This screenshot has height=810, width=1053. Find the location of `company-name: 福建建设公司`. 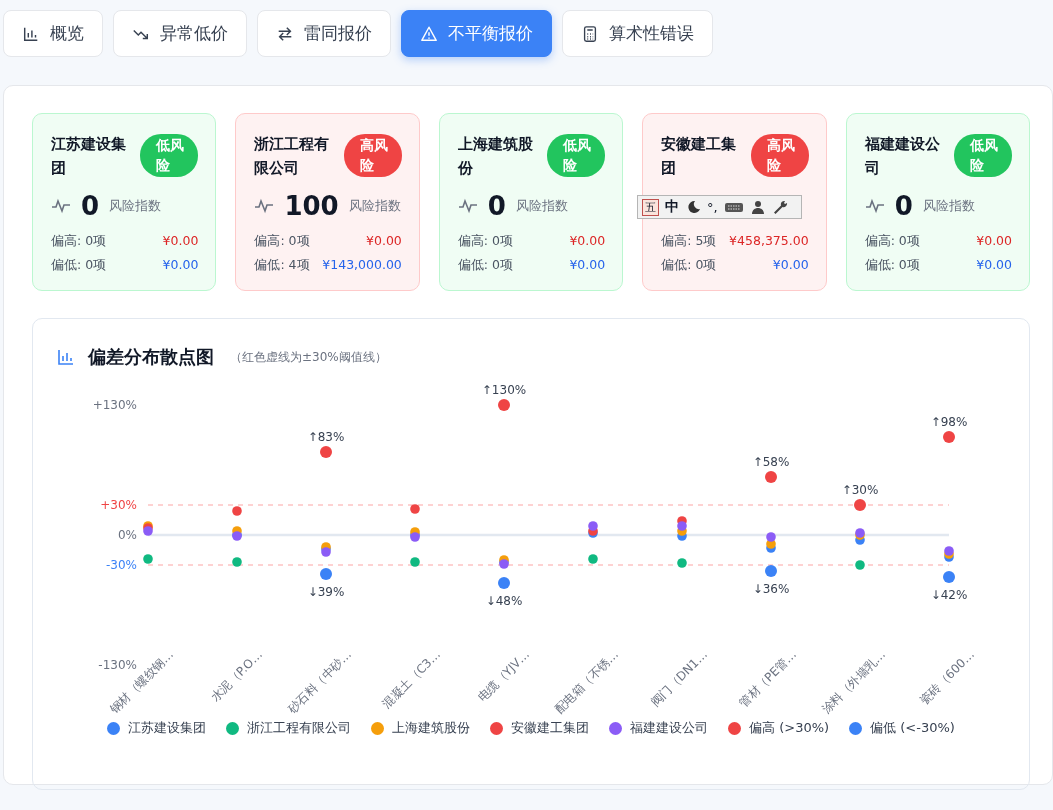

company-name: 福建建设公司 is located at coordinates (902, 156).